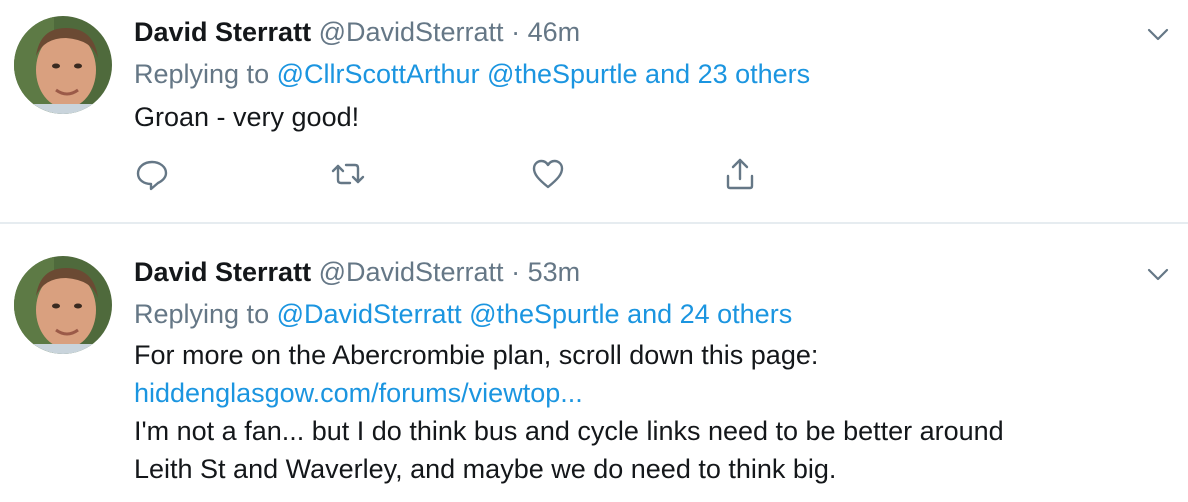  I want to click on tweet-header: David Sterratt @DavidSterratt · 46m, so click(357, 32).